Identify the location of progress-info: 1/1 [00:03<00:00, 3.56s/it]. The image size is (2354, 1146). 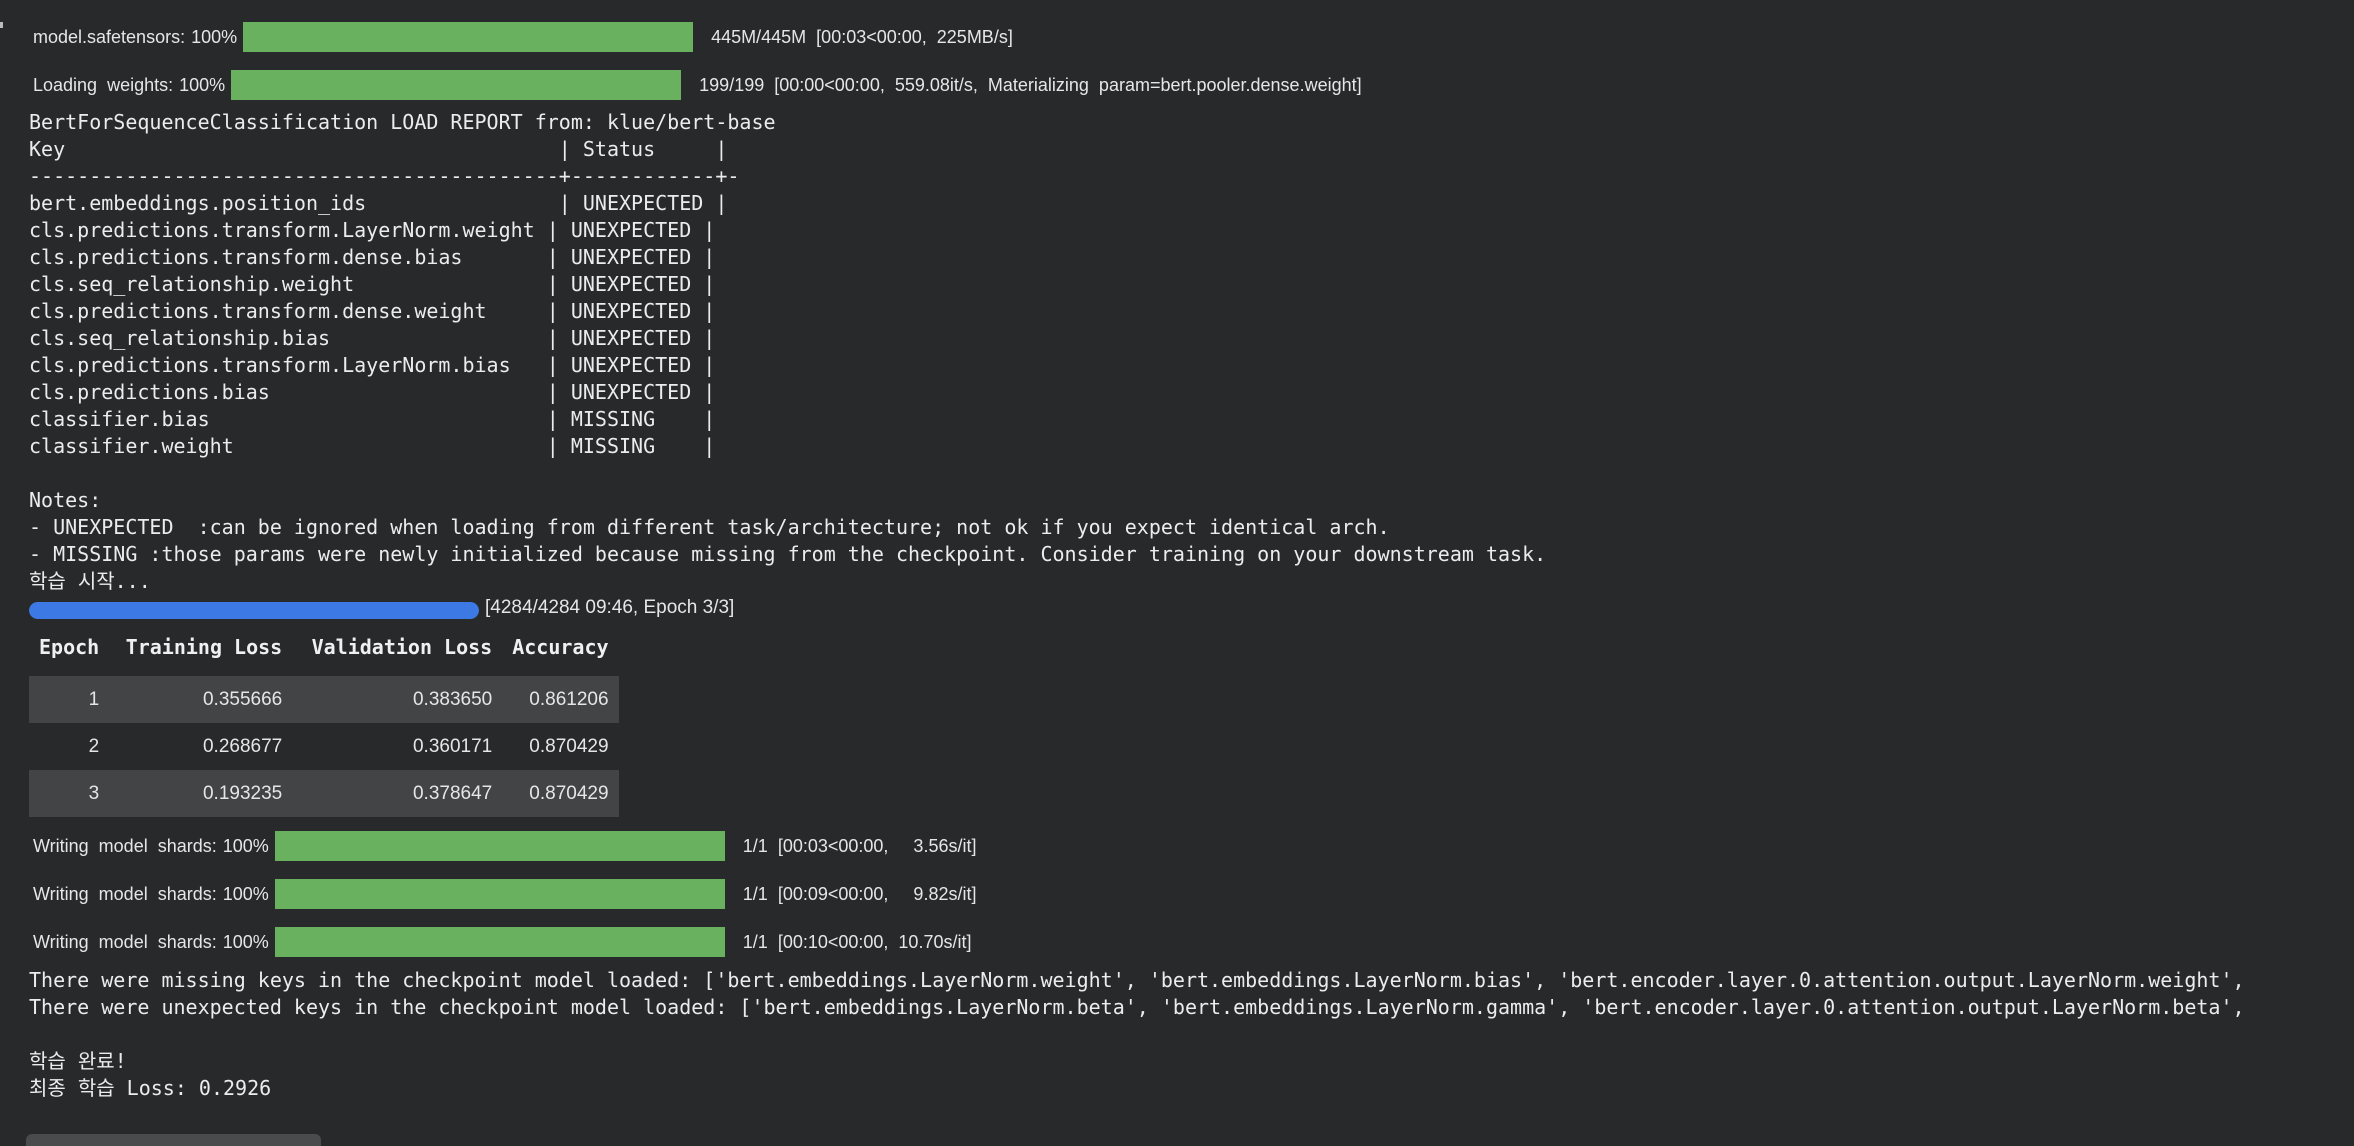
(859, 845).